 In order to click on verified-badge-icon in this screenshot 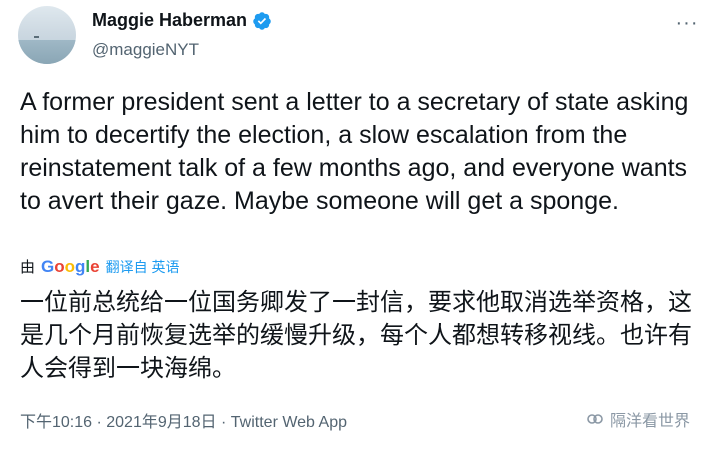, I will do `click(262, 21)`.